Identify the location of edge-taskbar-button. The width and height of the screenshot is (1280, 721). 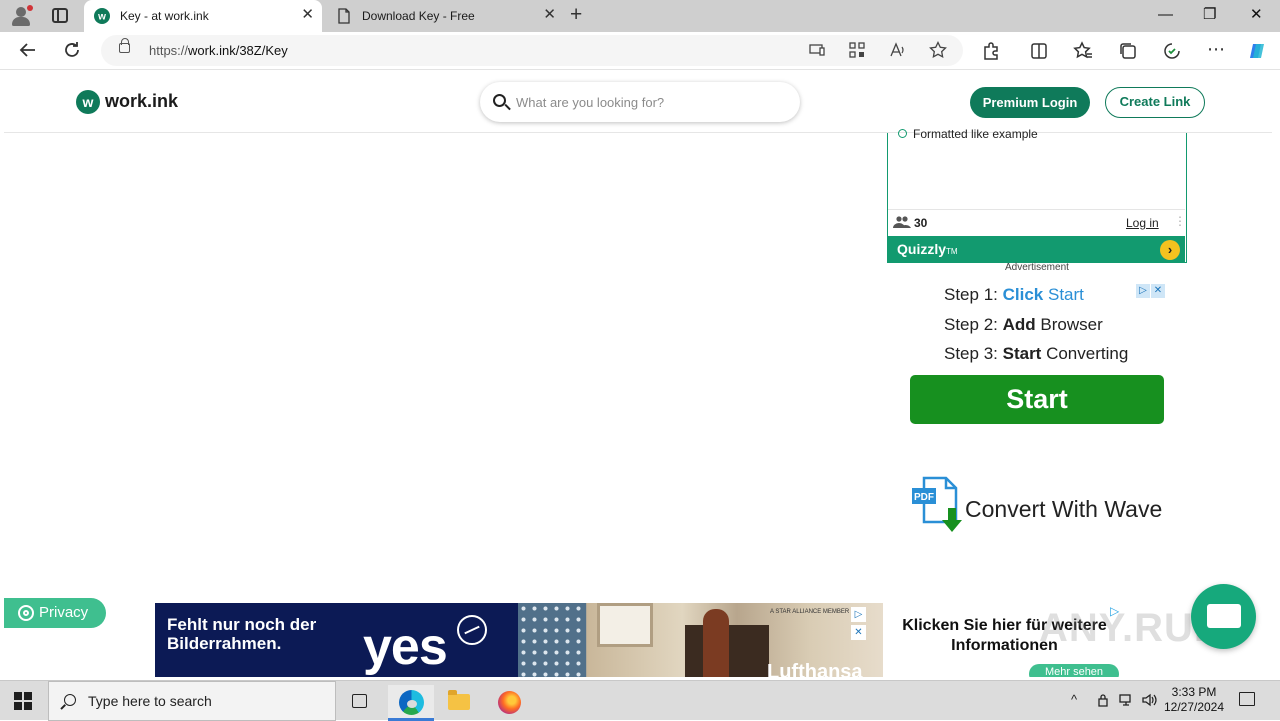
(411, 703).